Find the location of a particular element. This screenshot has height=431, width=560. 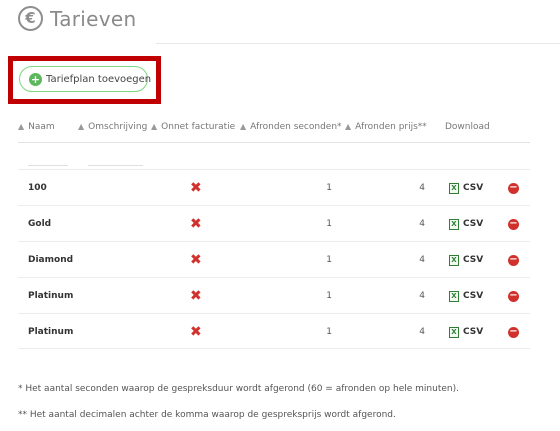

column-header-download: Download is located at coordinates (467, 127).